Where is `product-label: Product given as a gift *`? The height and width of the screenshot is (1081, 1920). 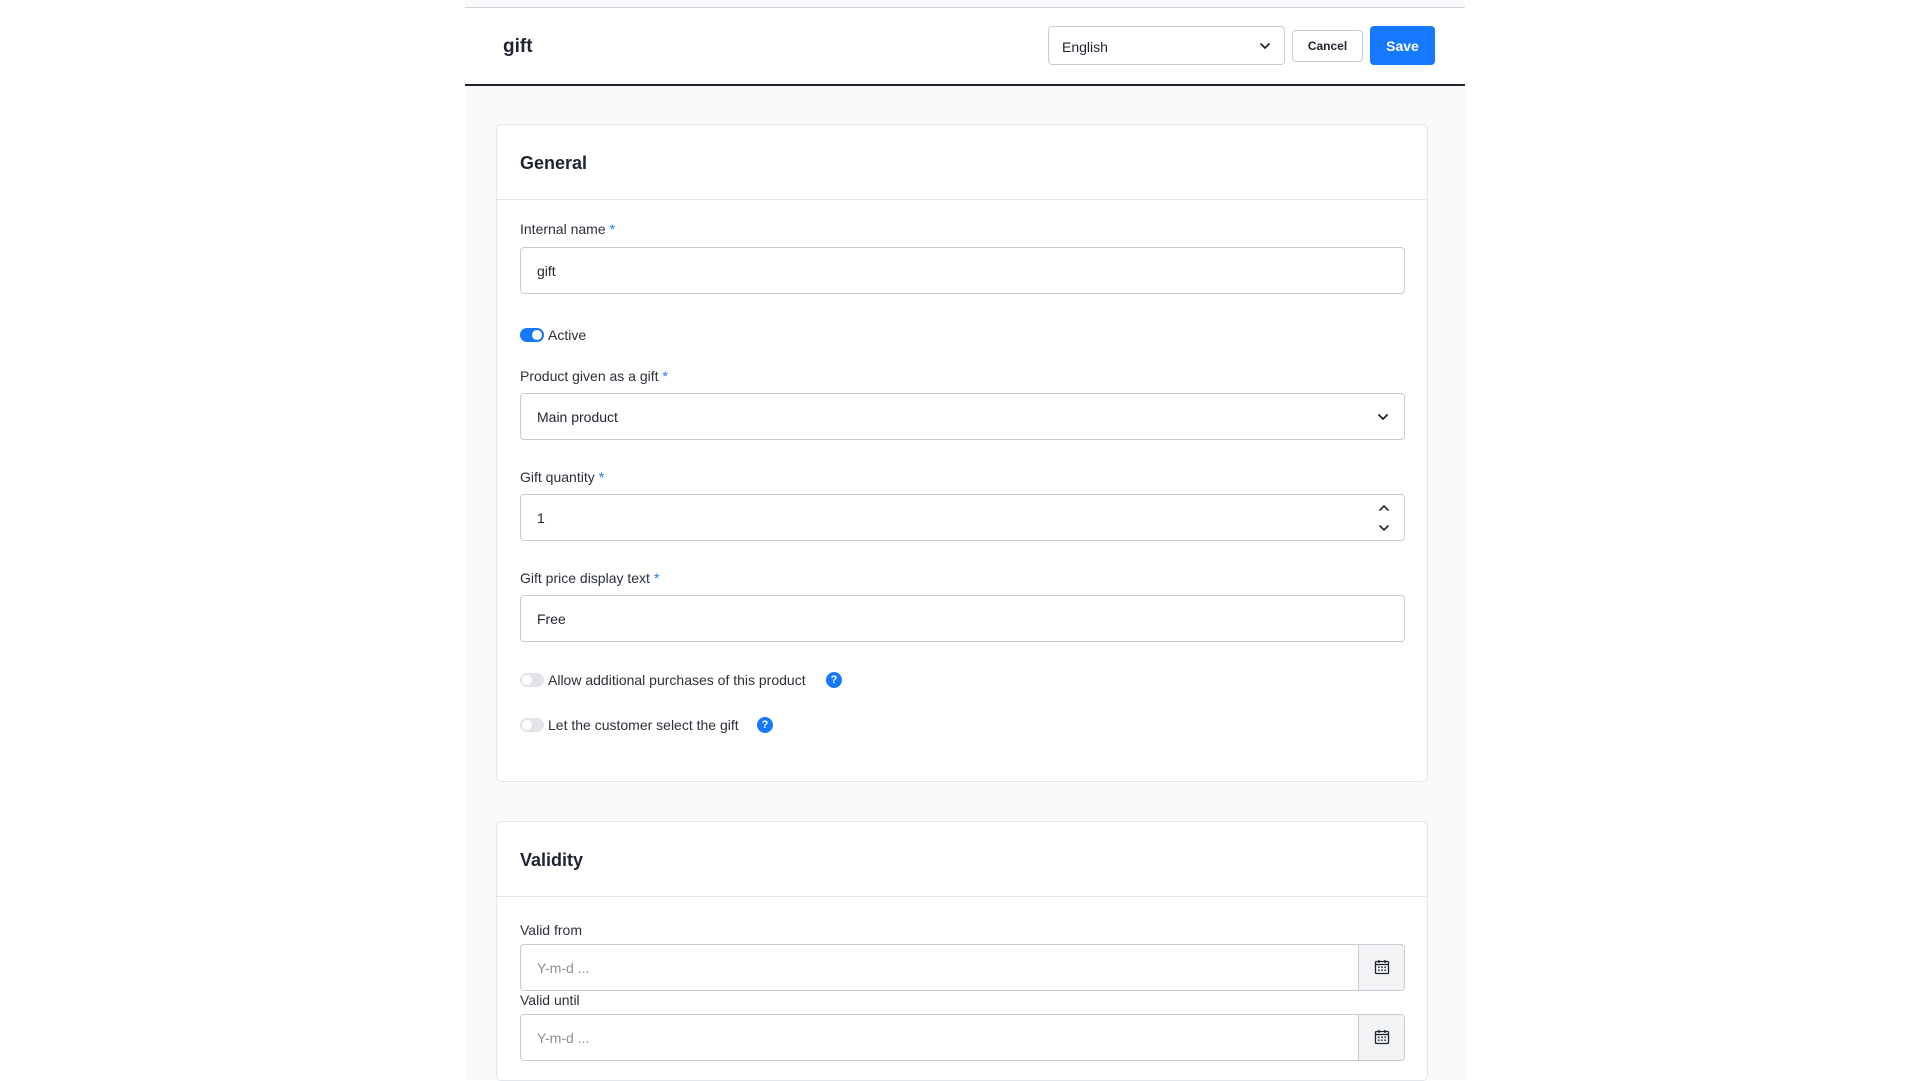 product-label: Product given as a gift * is located at coordinates (594, 376).